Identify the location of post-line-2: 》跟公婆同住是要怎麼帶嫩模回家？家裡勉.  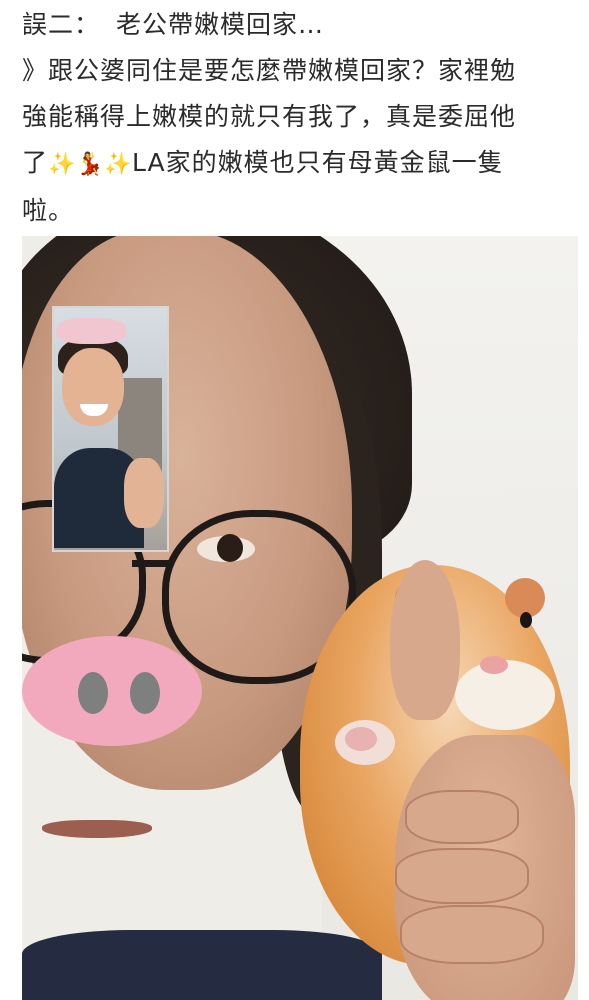
(269, 70).